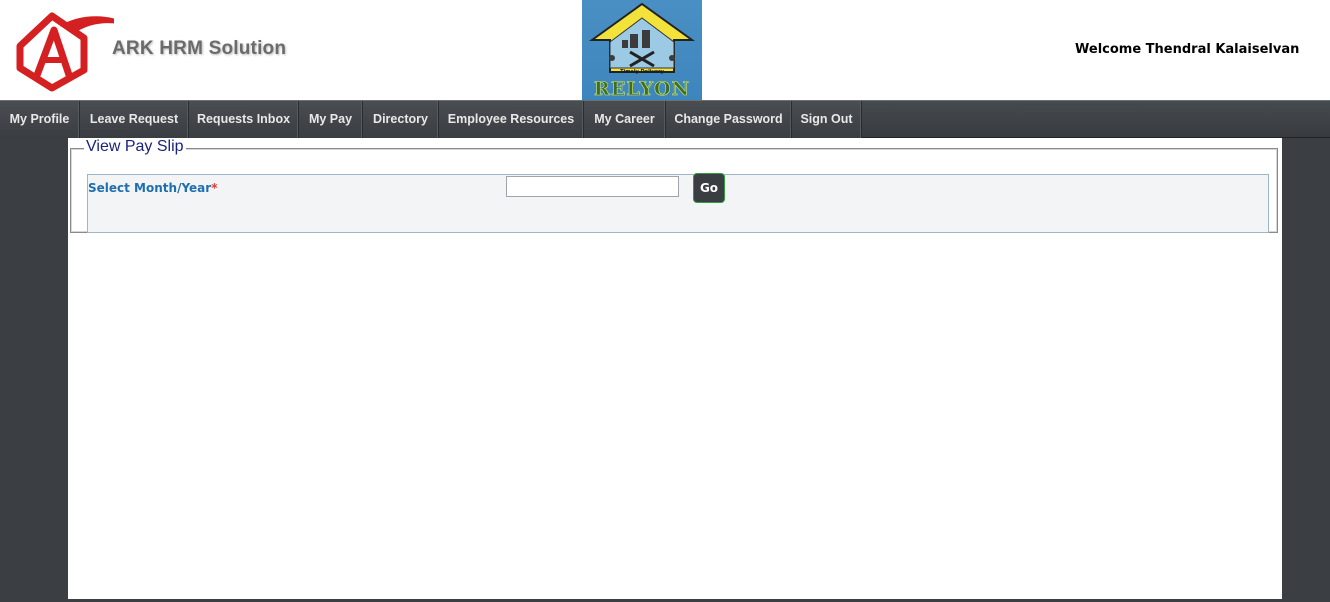  What do you see at coordinates (642, 72) in the screenshot?
I see `relyon-caption: Timely Delivery` at bounding box center [642, 72].